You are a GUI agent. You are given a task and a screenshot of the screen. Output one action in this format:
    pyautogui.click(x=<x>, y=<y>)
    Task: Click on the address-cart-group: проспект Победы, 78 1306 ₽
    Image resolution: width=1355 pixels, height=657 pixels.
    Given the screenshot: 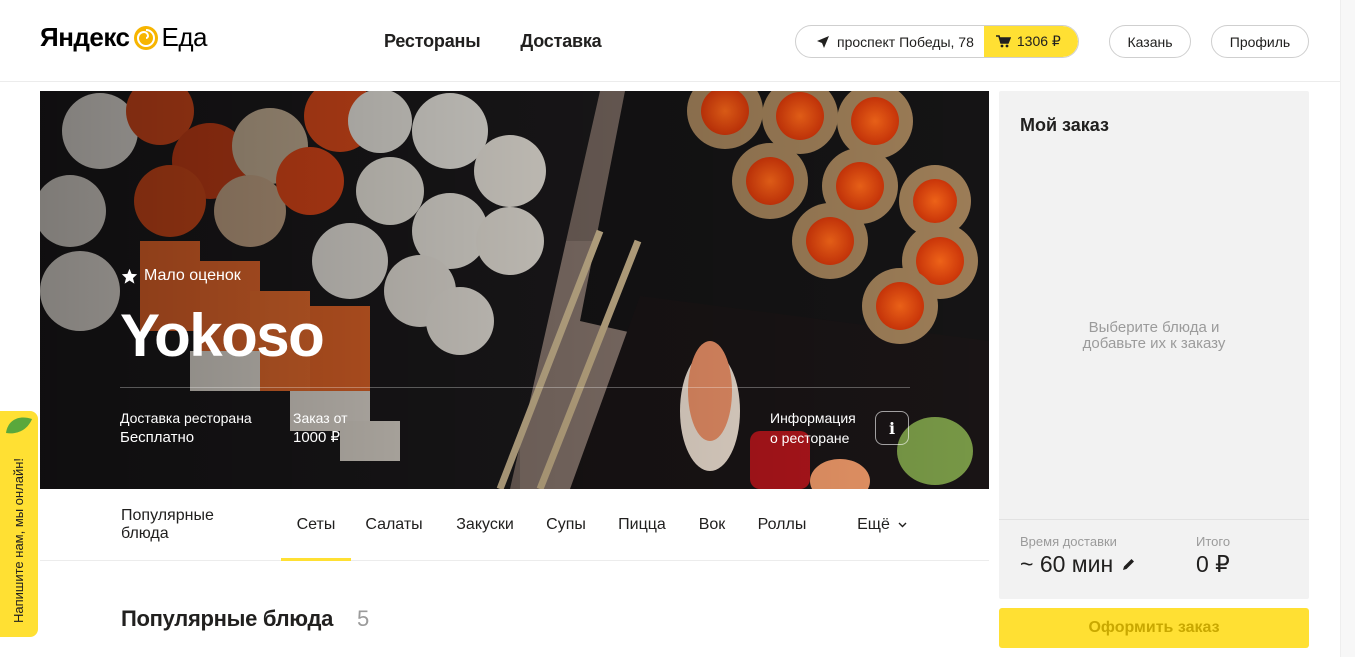 What is the action you would take?
    pyautogui.click(x=937, y=41)
    